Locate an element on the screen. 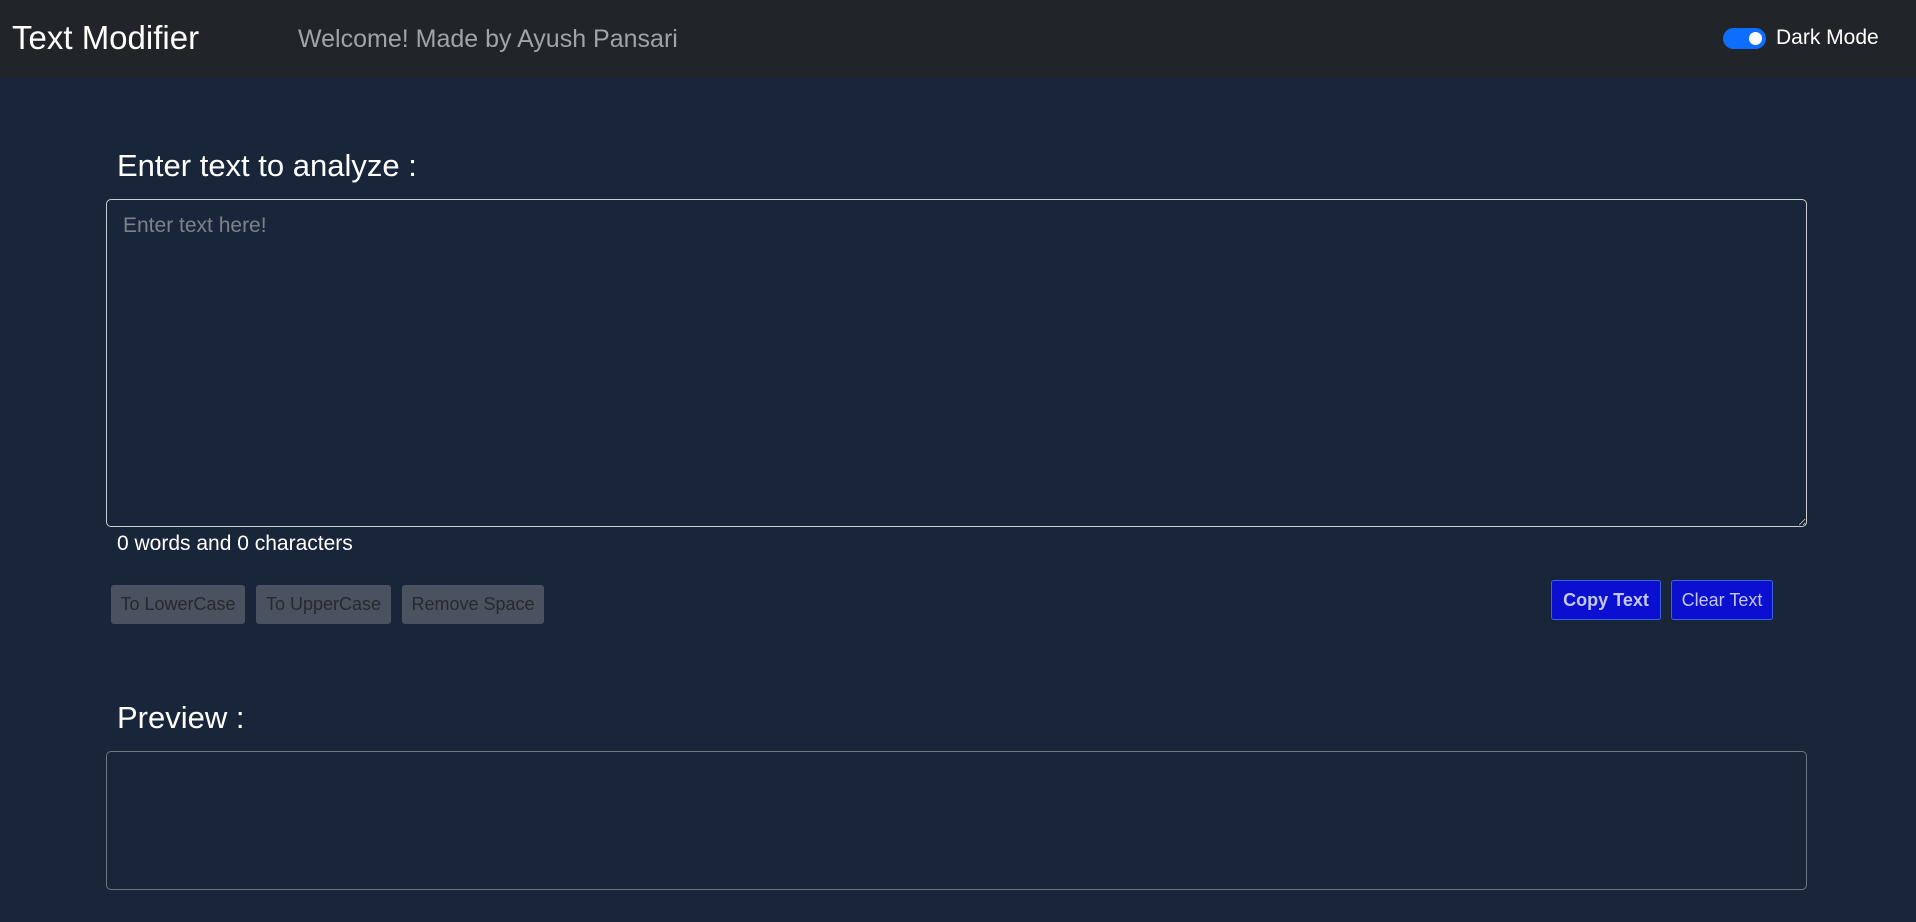 The image size is (1916, 922). analyze-heading: Enter text to analyze : is located at coordinates (267, 165).